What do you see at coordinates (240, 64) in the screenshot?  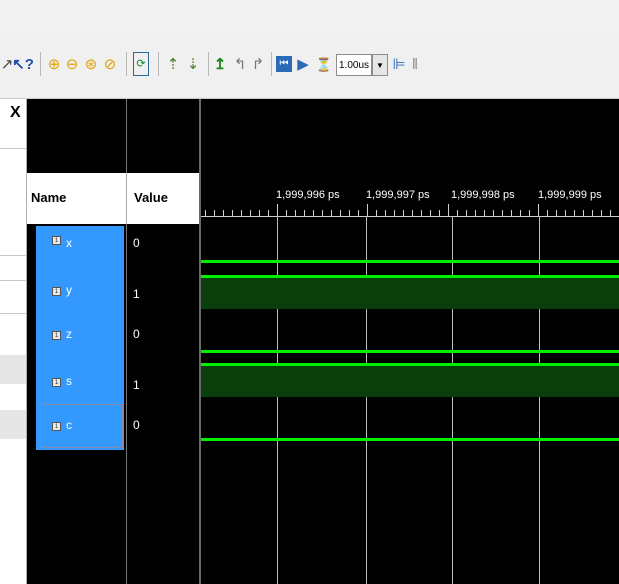 I see `previous-transition-icon: ↰` at bounding box center [240, 64].